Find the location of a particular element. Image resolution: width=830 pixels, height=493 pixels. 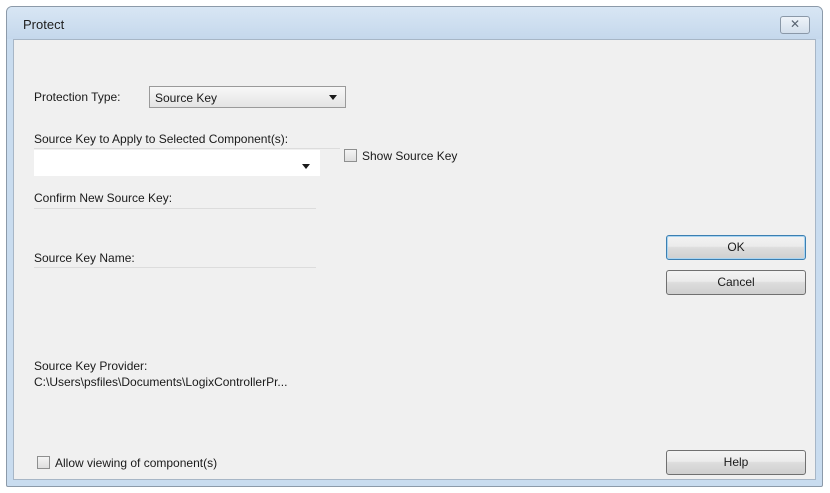

source-key-provider-label: Source Key Provider: is located at coordinates (91, 366).